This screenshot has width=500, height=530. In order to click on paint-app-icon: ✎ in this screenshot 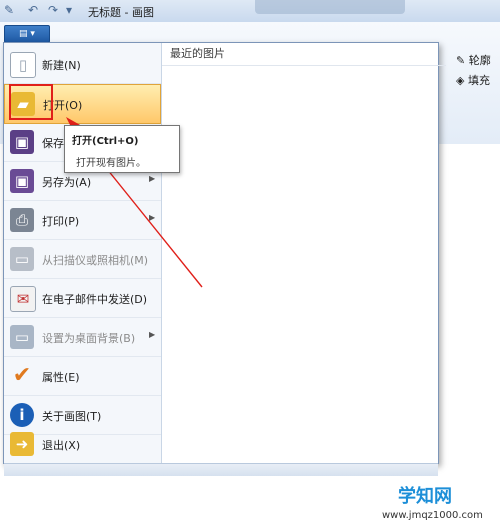, I will do `click(9, 10)`.